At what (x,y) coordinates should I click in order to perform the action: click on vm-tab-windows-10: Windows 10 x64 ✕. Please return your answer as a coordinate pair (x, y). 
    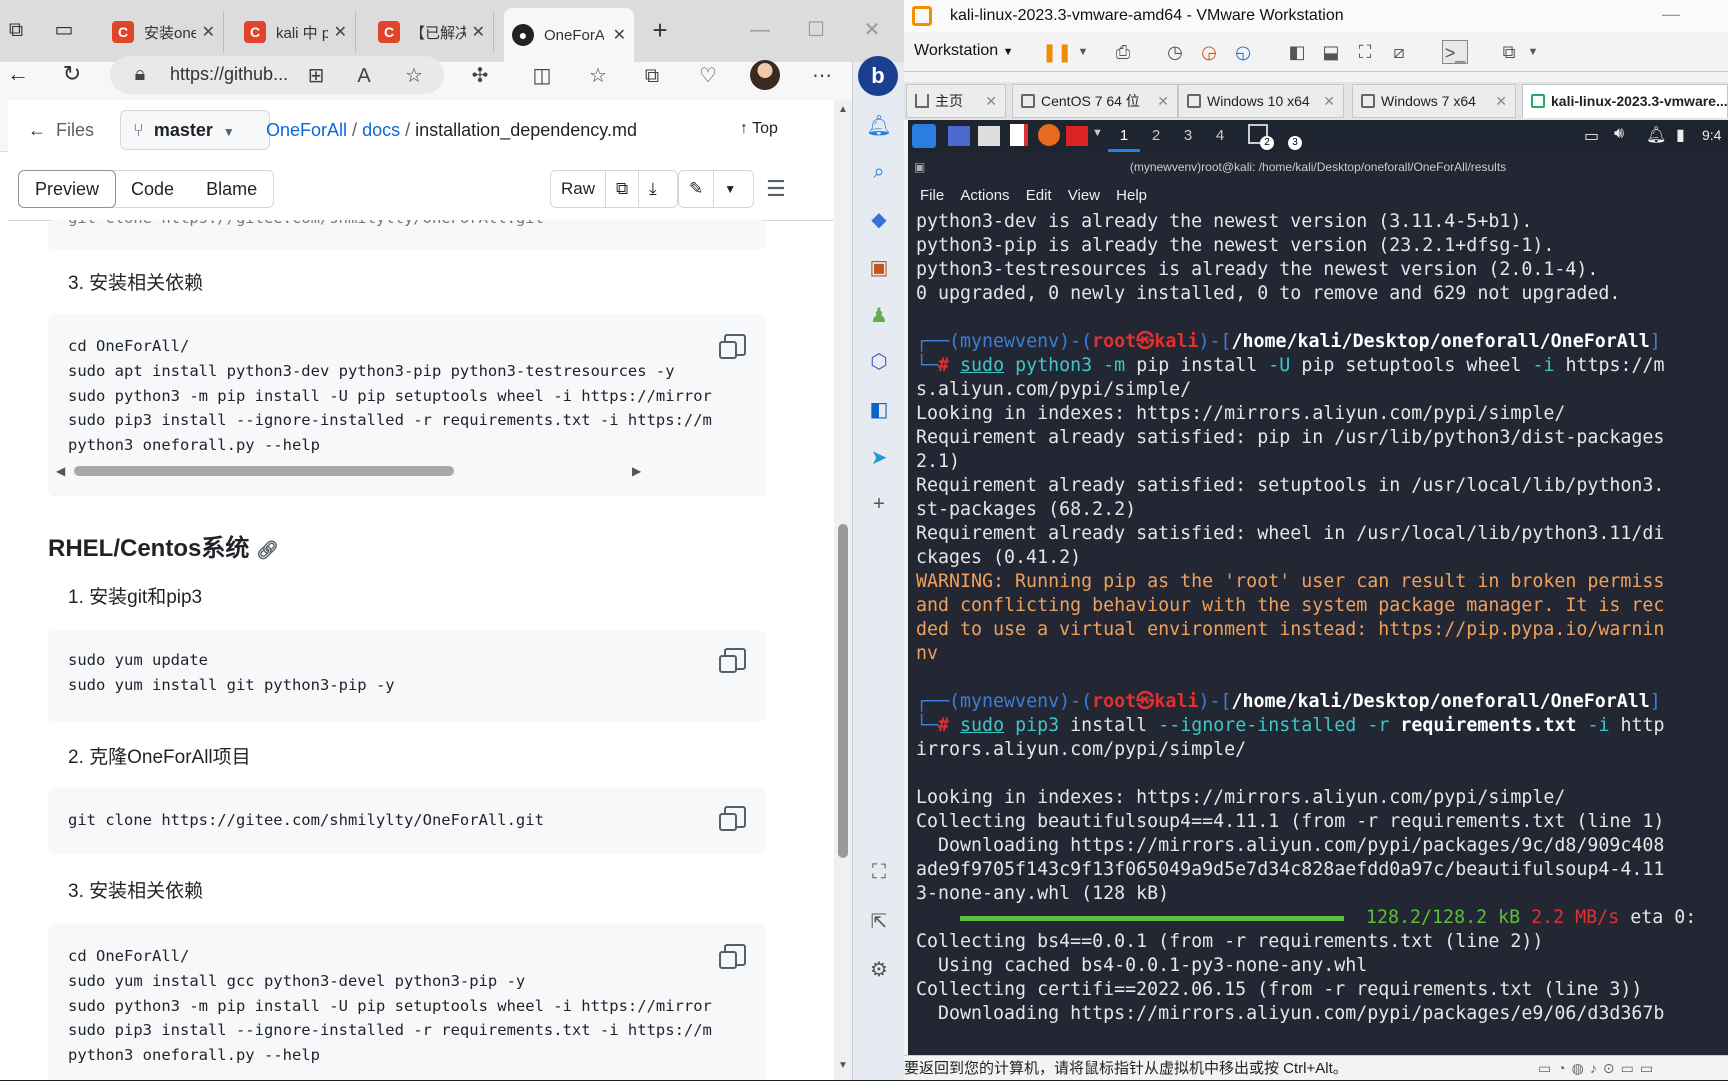
    Looking at the image, I should click on (1261, 101).